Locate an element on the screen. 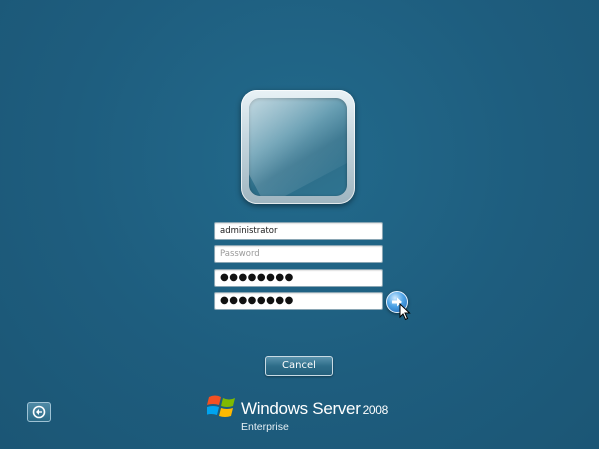 This screenshot has width=599, height=449. mouse-cursor-icon is located at coordinates (405, 312).